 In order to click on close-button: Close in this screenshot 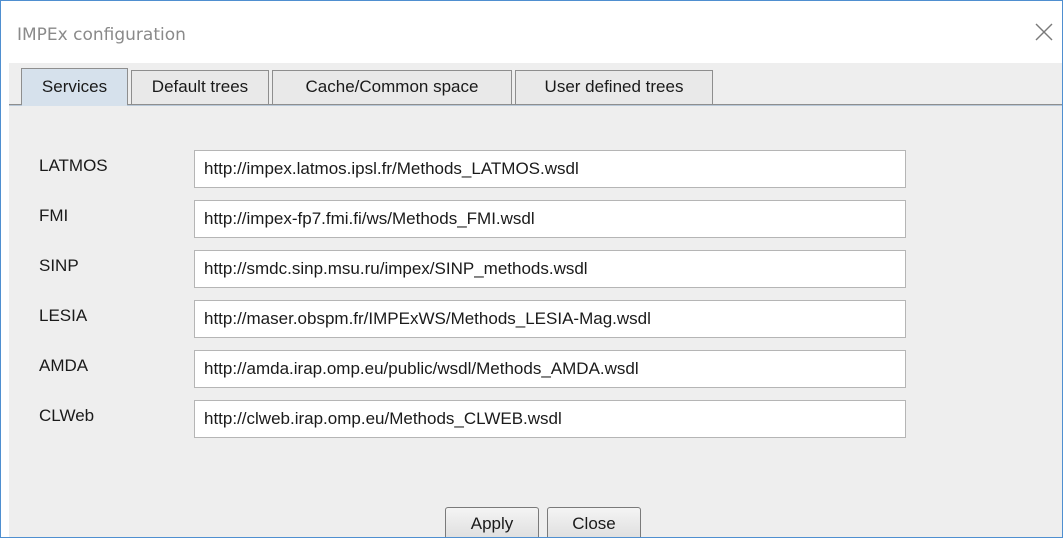, I will do `click(594, 522)`.